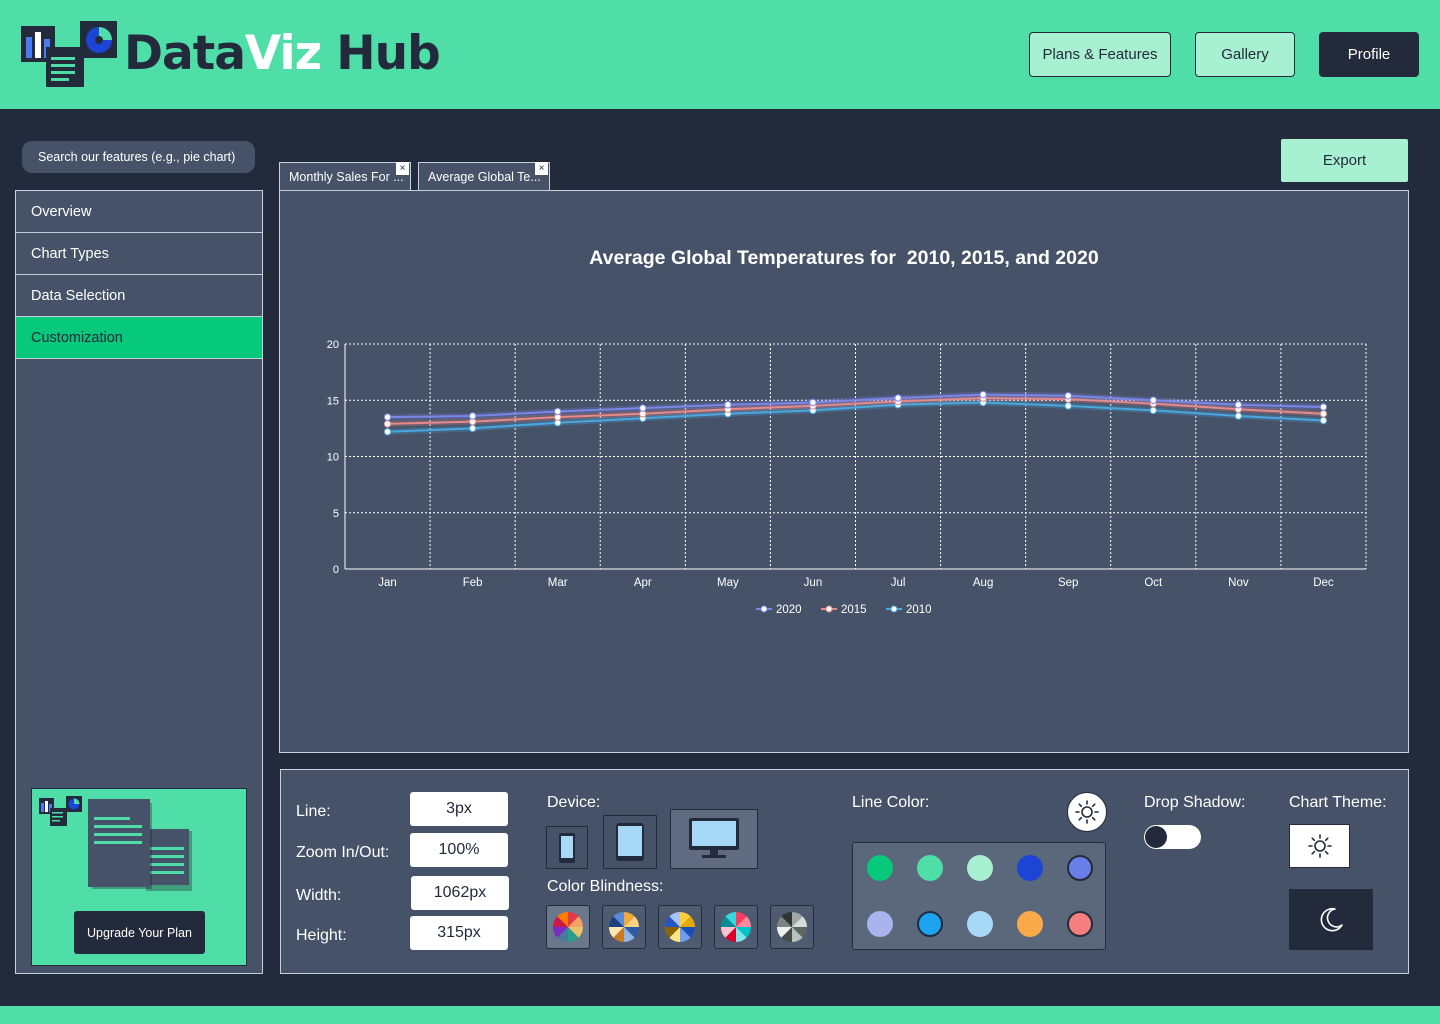 This screenshot has width=1440, height=1024. What do you see at coordinates (736, 927) in the screenshot?
I see `color-blindness-tritanopia-button` at bounding box center [736, 927].